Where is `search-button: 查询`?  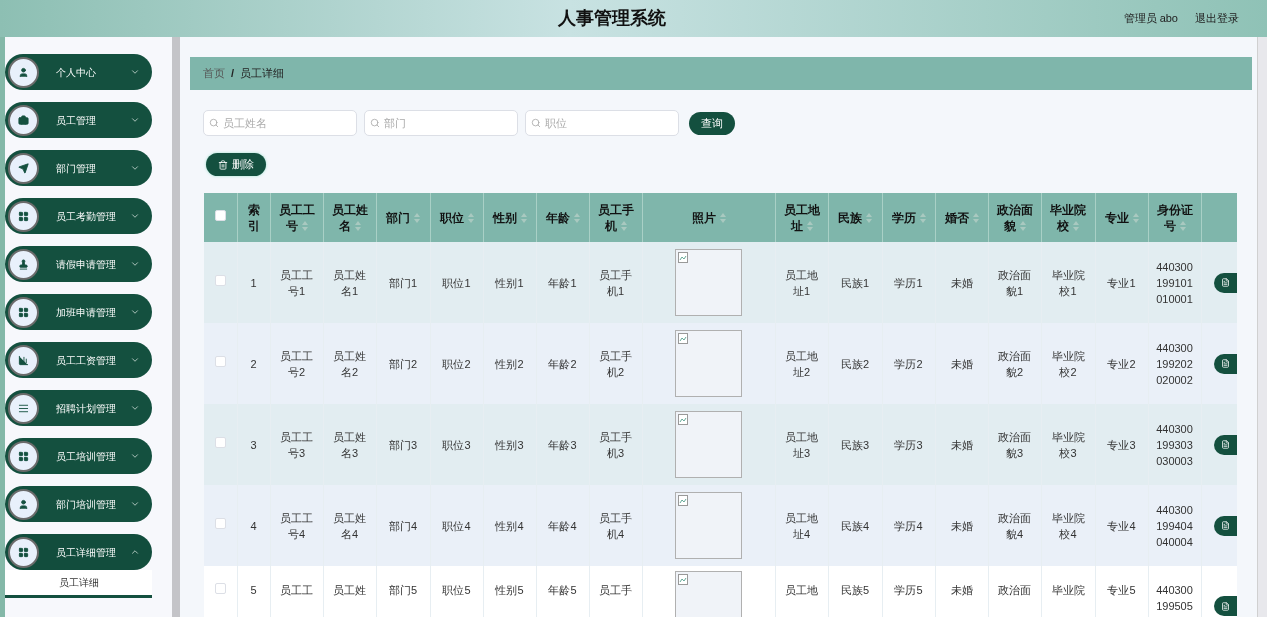 search-button: 查询 is located at coordinates (712, 123).